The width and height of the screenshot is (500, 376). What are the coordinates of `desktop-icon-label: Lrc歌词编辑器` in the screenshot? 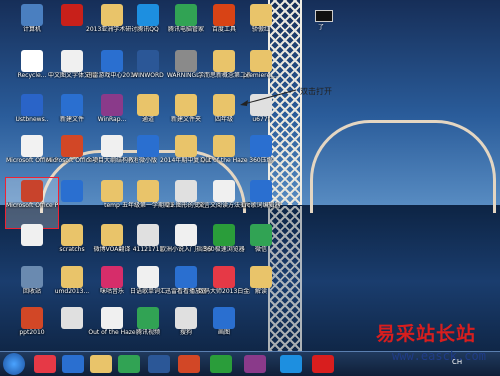 It's located at (261, 205).